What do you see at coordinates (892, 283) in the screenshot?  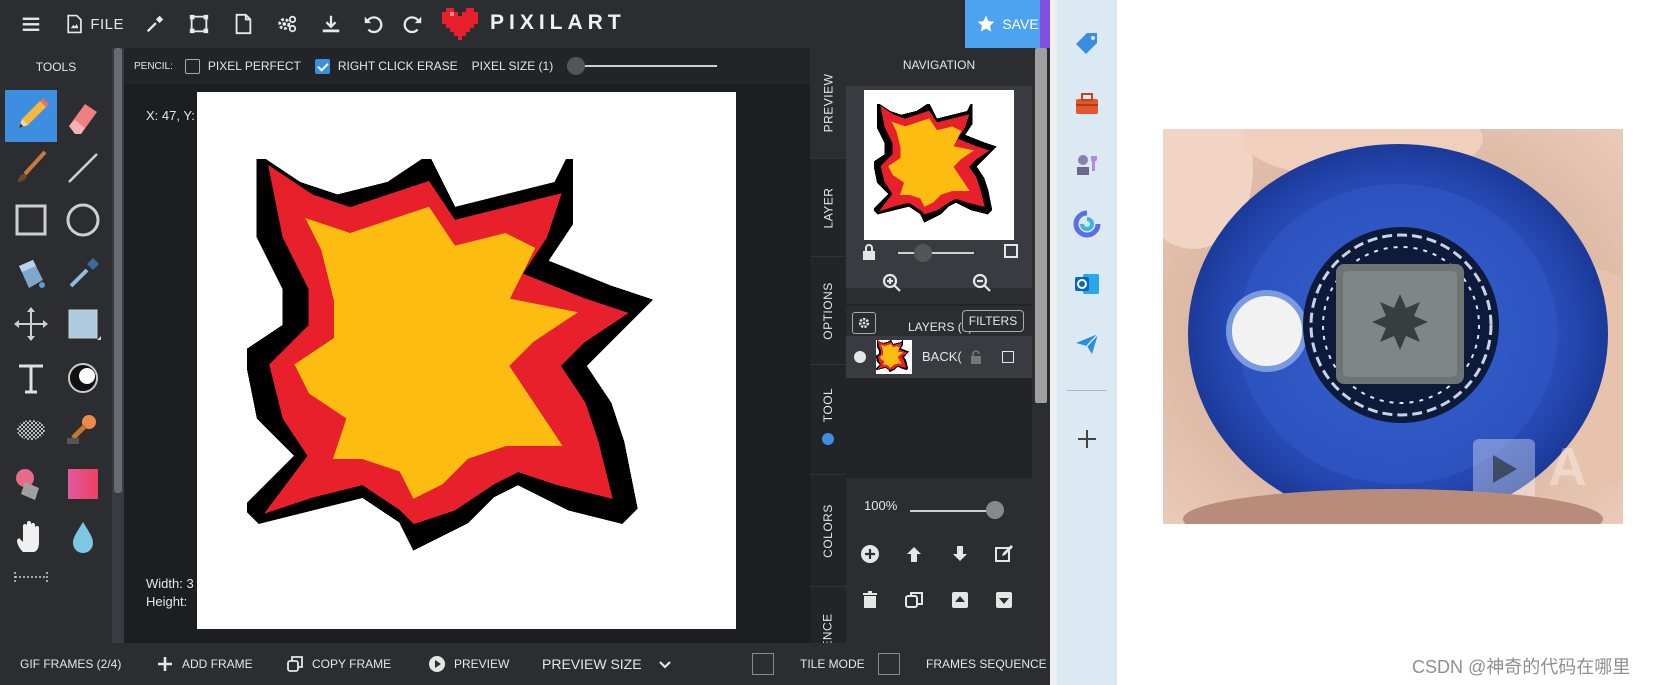 I see `zoom-in-icon` at bounding box center [892, 283].